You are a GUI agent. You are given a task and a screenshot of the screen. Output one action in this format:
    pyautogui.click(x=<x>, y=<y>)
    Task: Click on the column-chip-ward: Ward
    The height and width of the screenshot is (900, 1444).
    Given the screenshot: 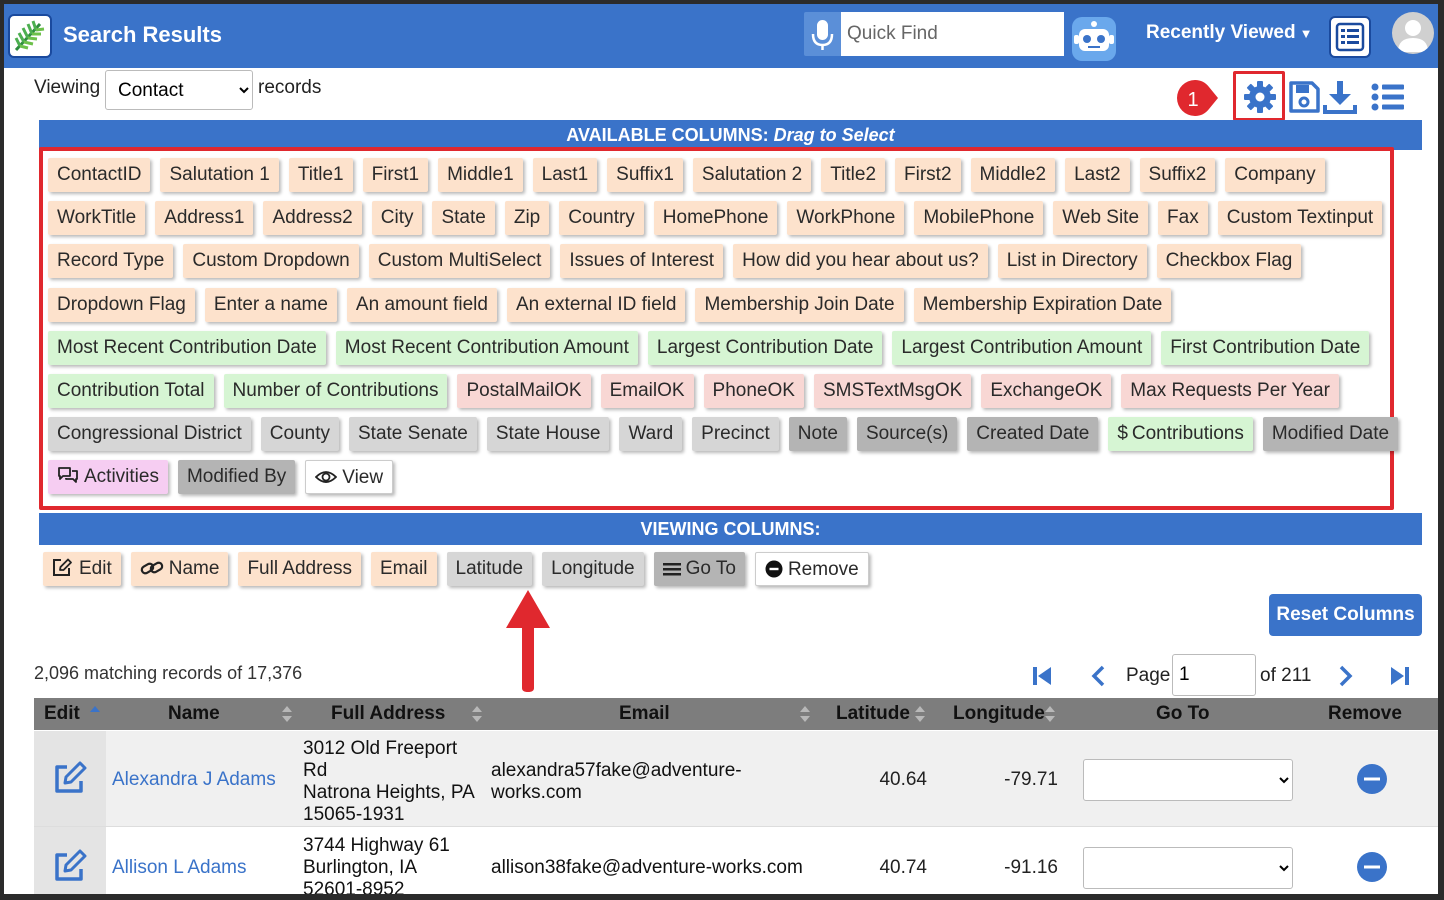 What is the action you would take?
    pyautogui.click(x=651, y=434)
    